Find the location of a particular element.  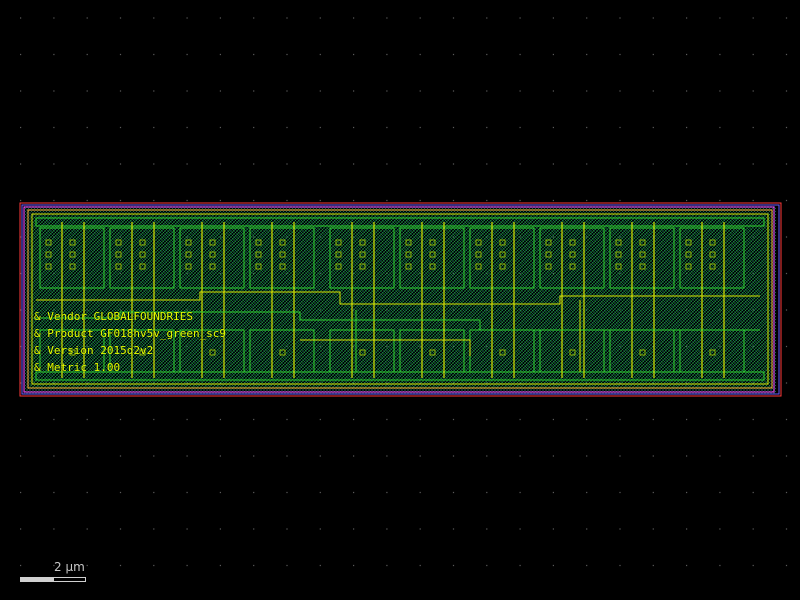

product-label: & Product GF018hv5v_green_sc9 is located at coordinates (130, 333).